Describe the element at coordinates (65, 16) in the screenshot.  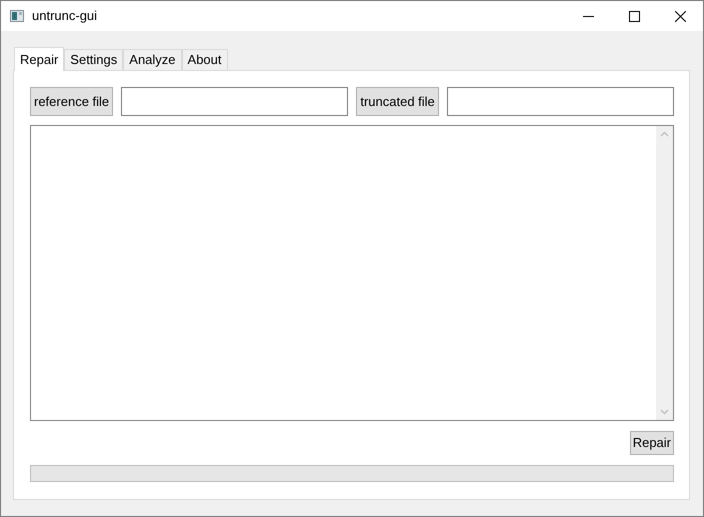
I see `window-title: untrunc-gui` at that location.